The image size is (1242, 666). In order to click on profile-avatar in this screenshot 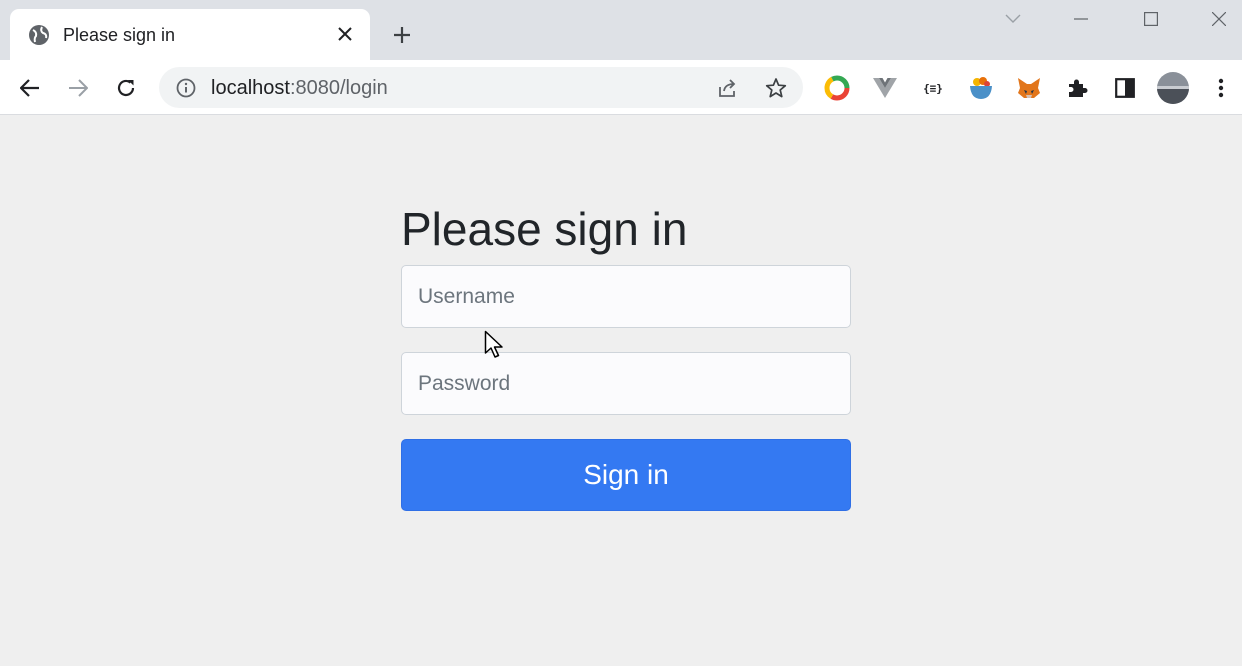, I will do `click(1173, 88)`.